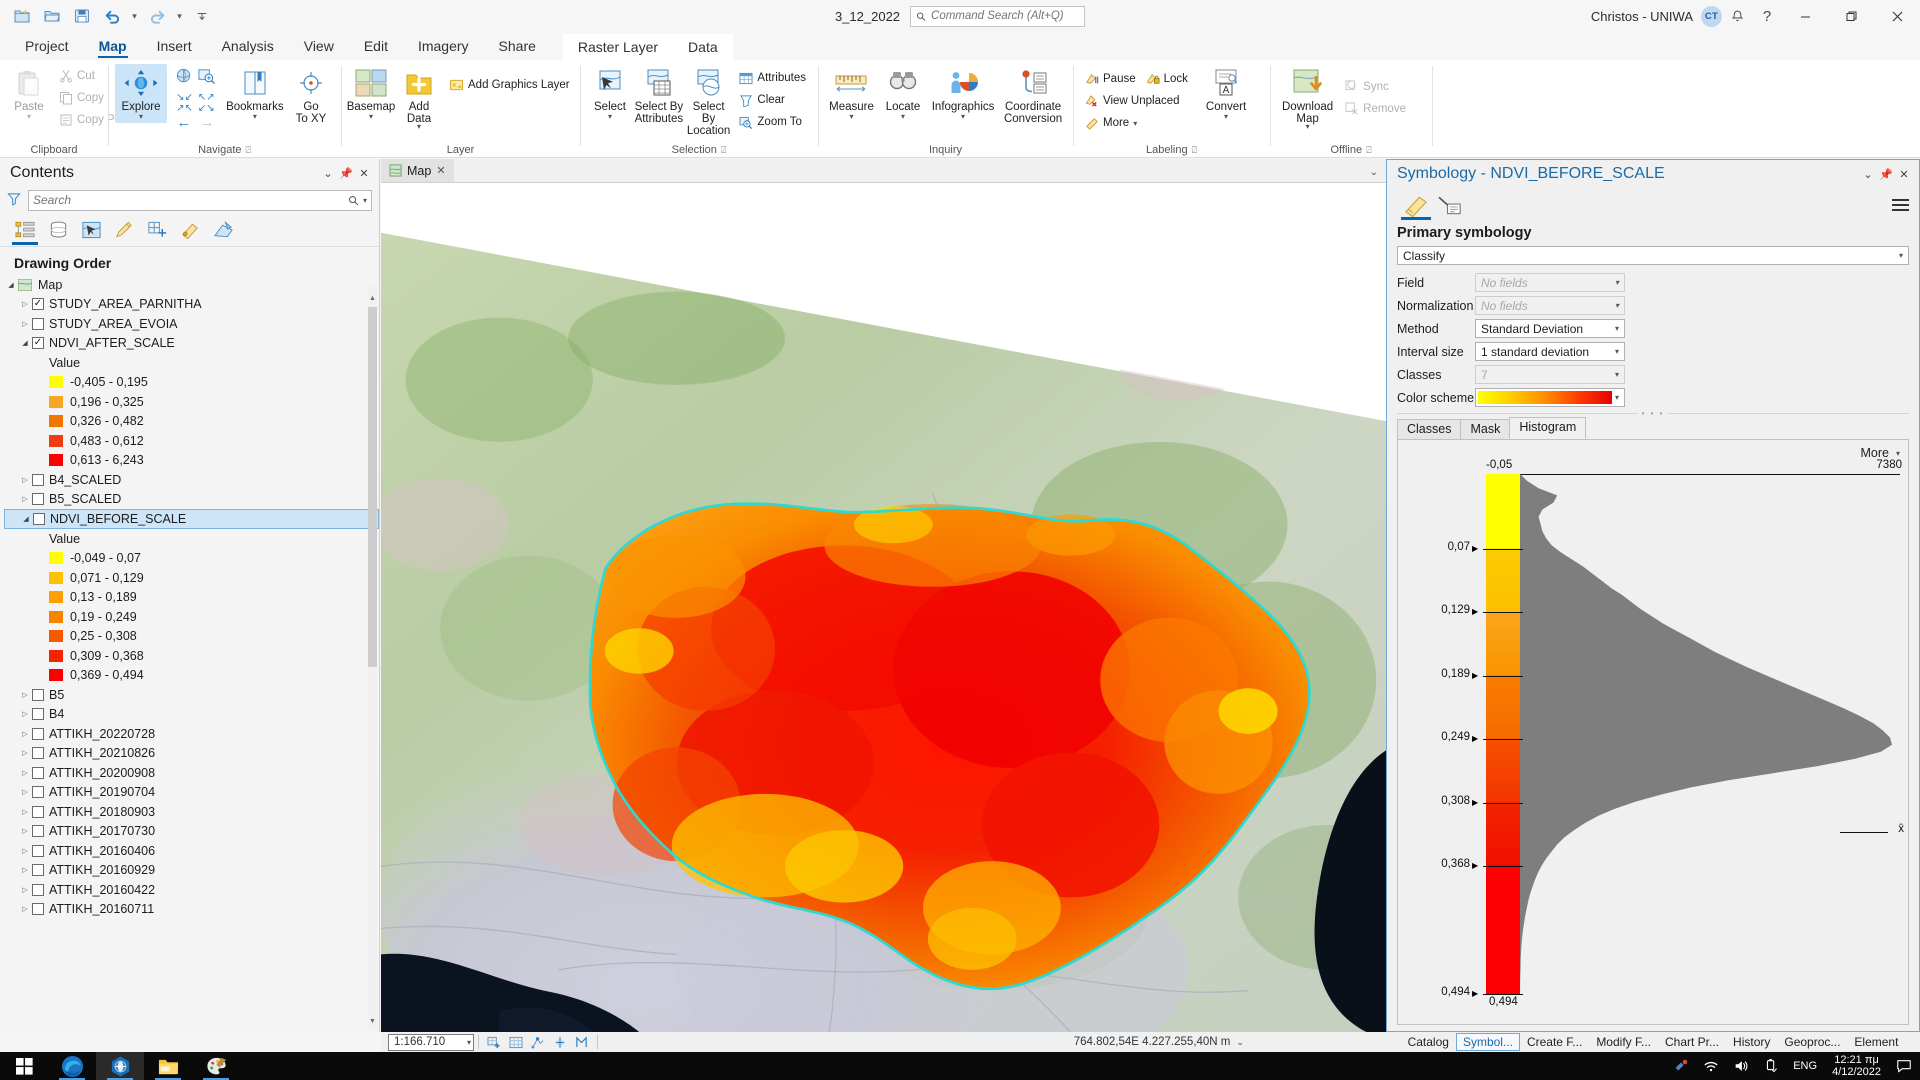  Describe the element at coordinates (191, 851) in the screenshot. I see `toc-layer-attikh_20160406: ▷ ATTIKH_20160406` at that location.